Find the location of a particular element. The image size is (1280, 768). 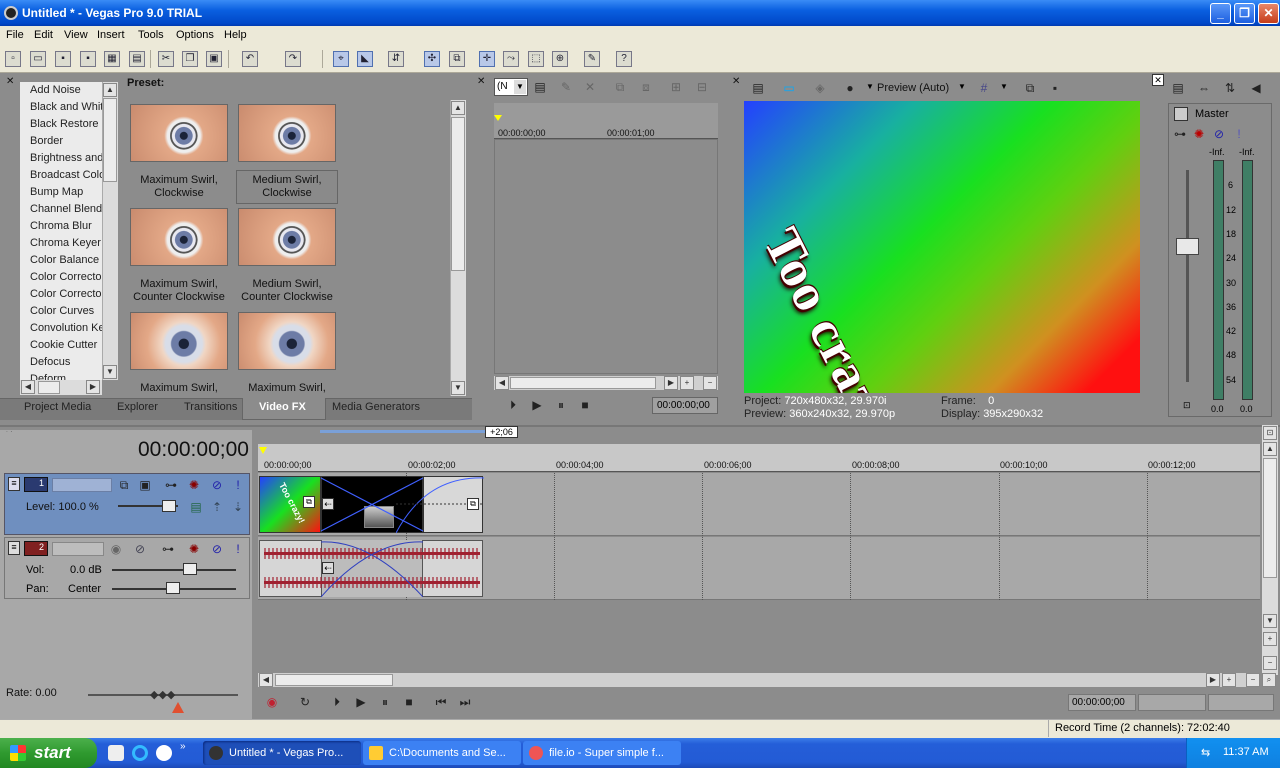

trimmer-view is located at coordinates (606, 256).